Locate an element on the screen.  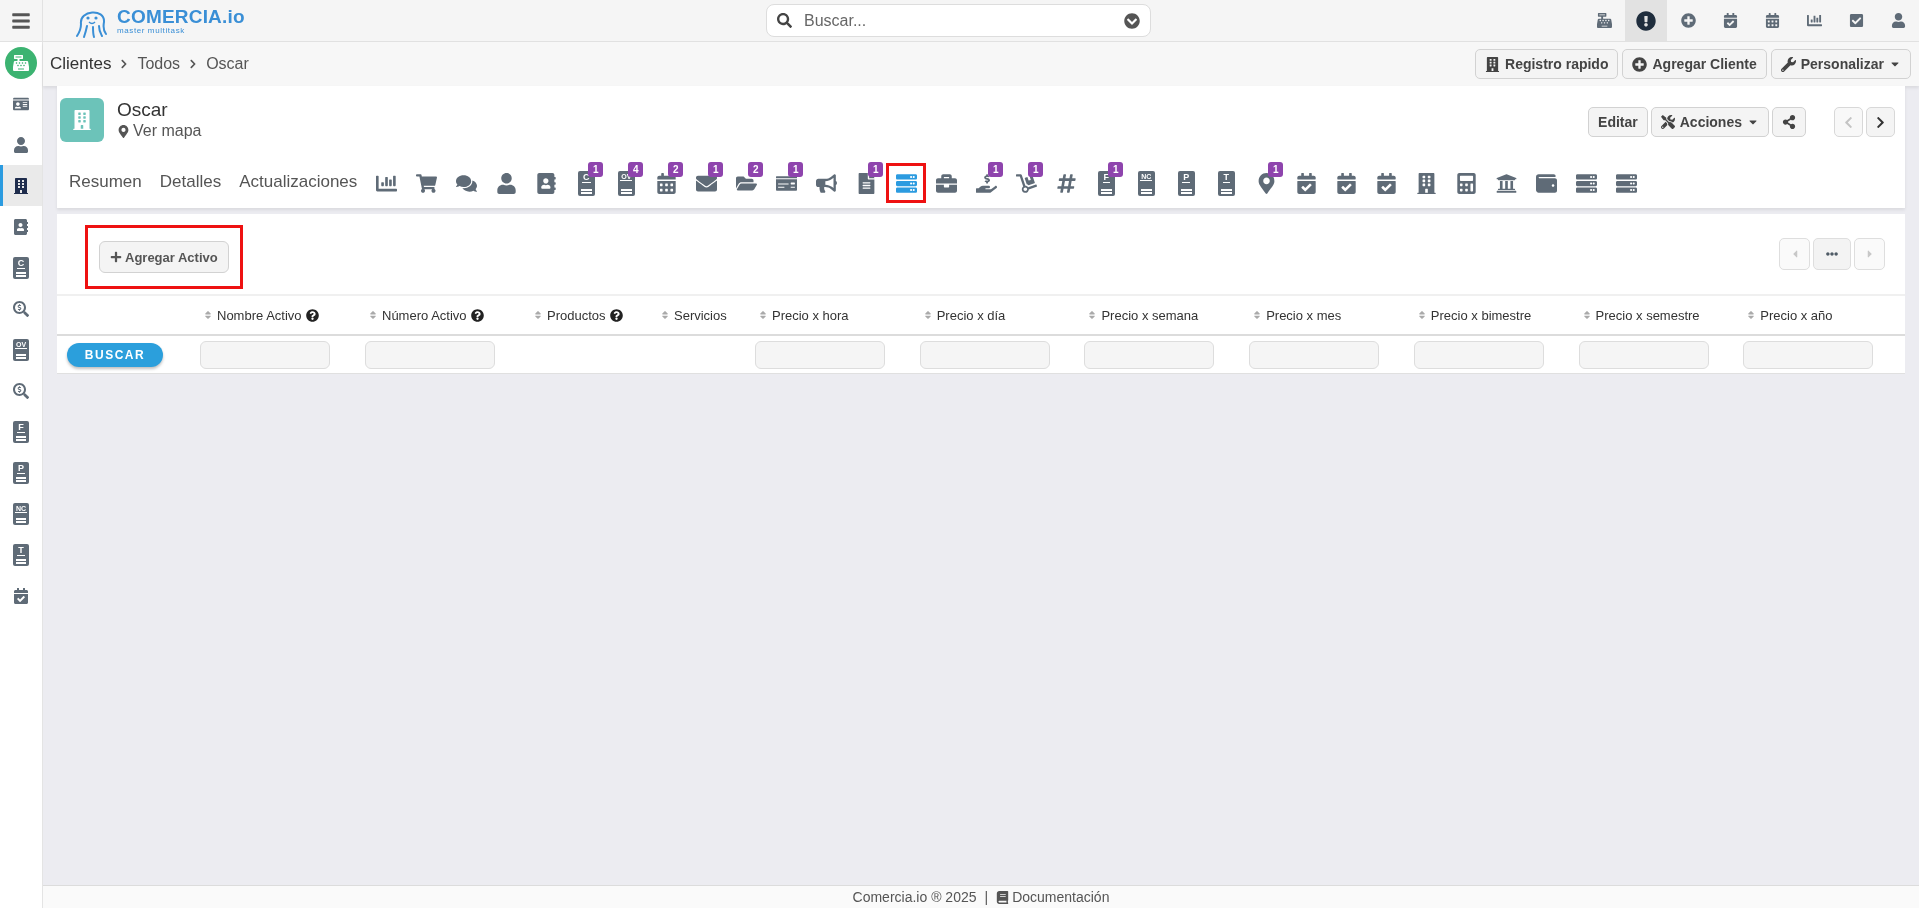
id-card-icon is located at coordinates (21, 103).